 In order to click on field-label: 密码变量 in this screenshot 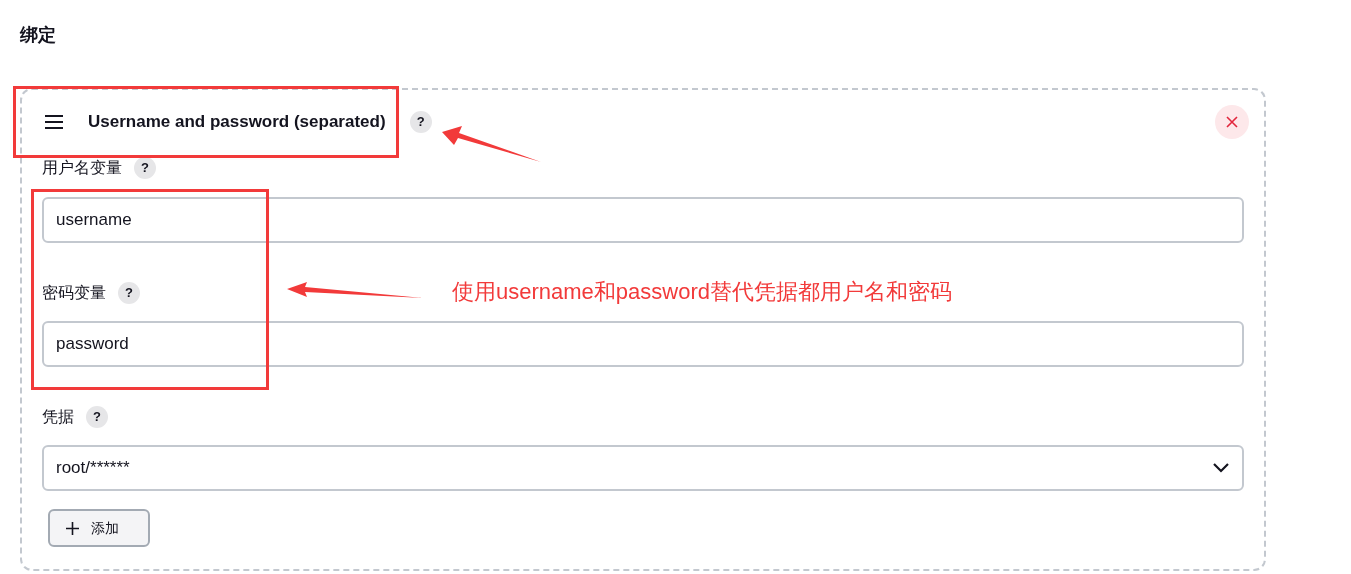, I will do `click(74, 293)`.